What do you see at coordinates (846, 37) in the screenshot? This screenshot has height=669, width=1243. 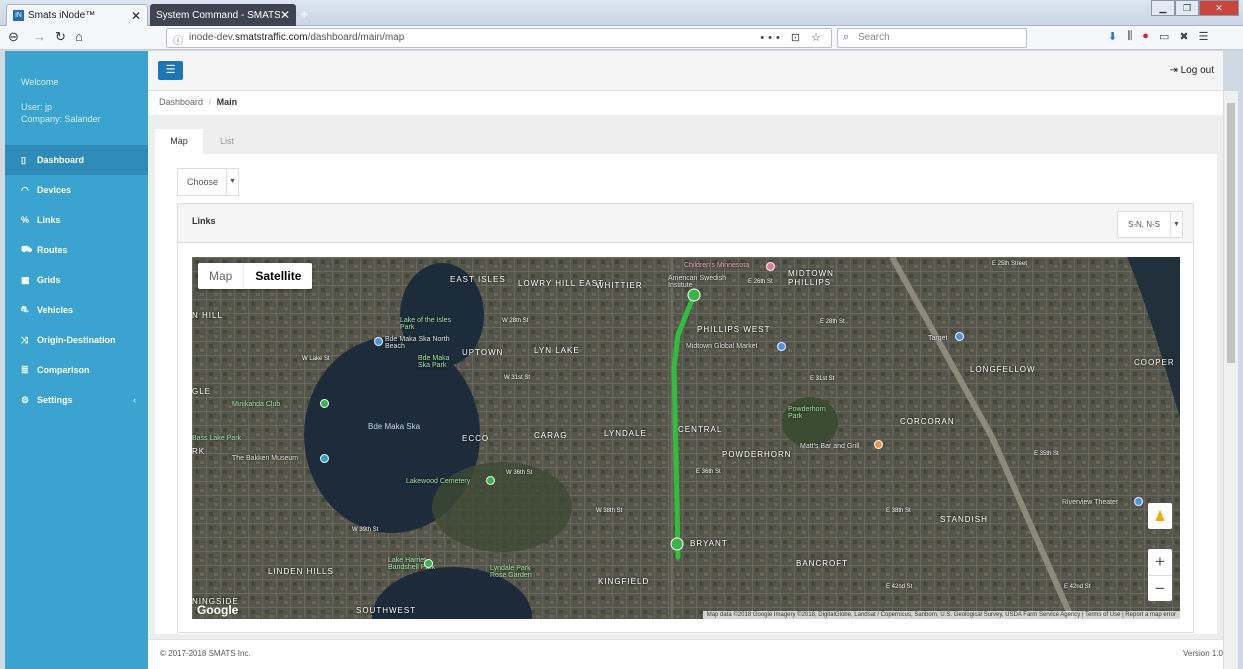 I see `search-icon: ⌕` at bounding box center [846, 37].